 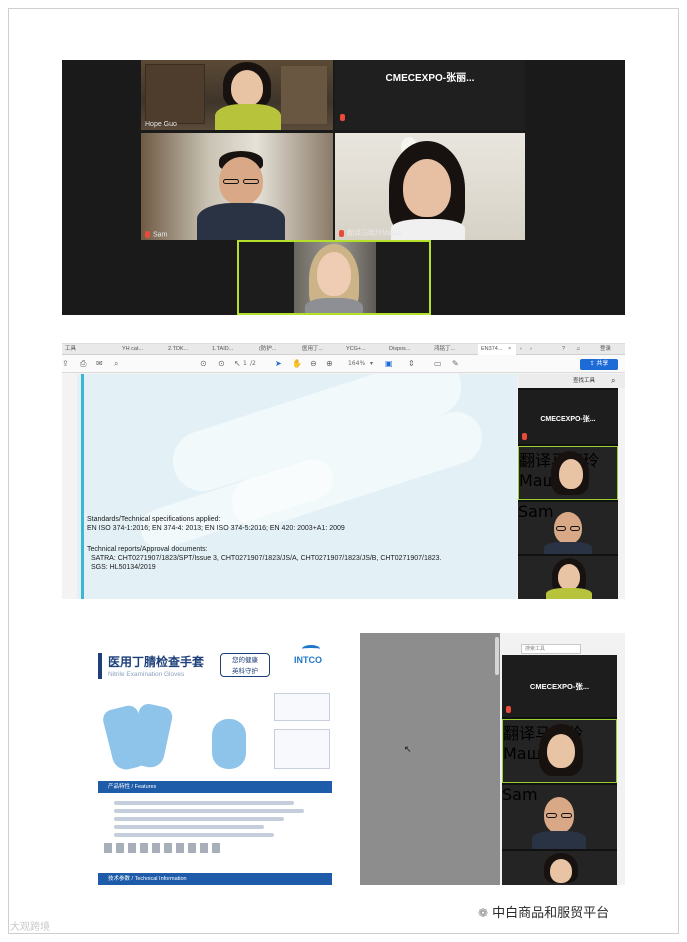 I want to click on wechat-icon: ❁, so click(x=483, y=913).